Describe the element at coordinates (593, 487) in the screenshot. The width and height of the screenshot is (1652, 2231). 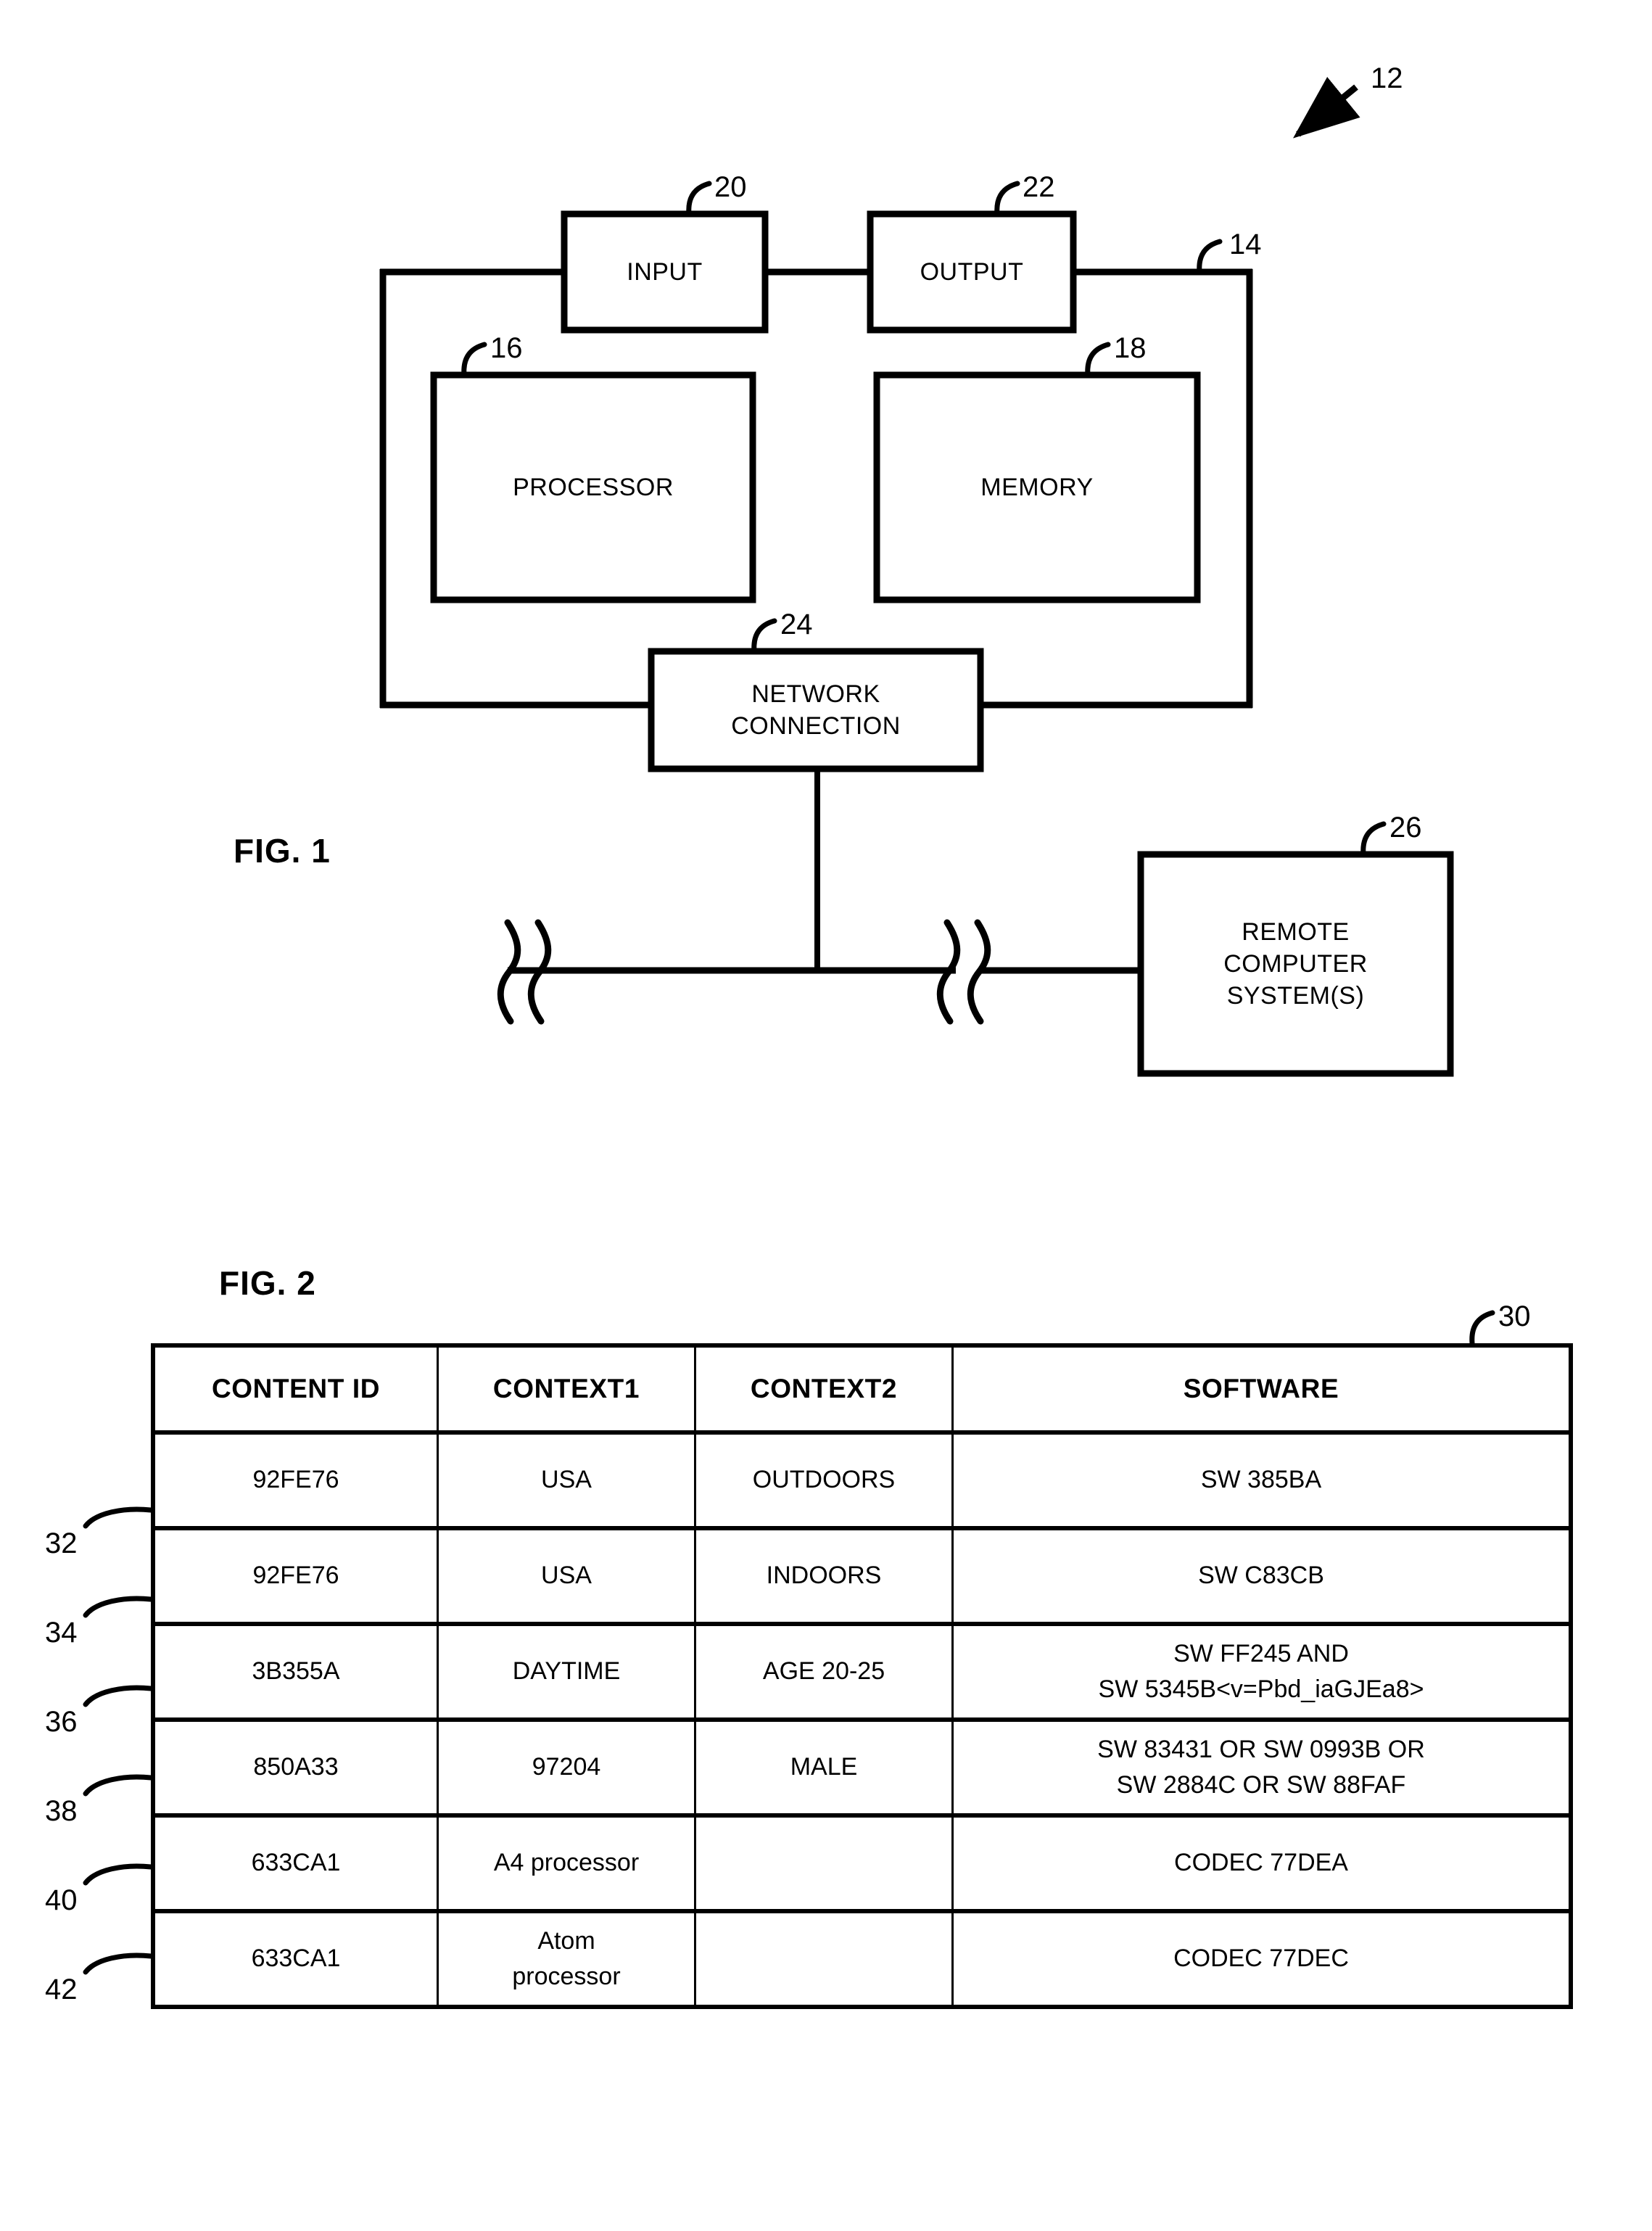
I see `processor-block-label: PROCESSOR` at that location.